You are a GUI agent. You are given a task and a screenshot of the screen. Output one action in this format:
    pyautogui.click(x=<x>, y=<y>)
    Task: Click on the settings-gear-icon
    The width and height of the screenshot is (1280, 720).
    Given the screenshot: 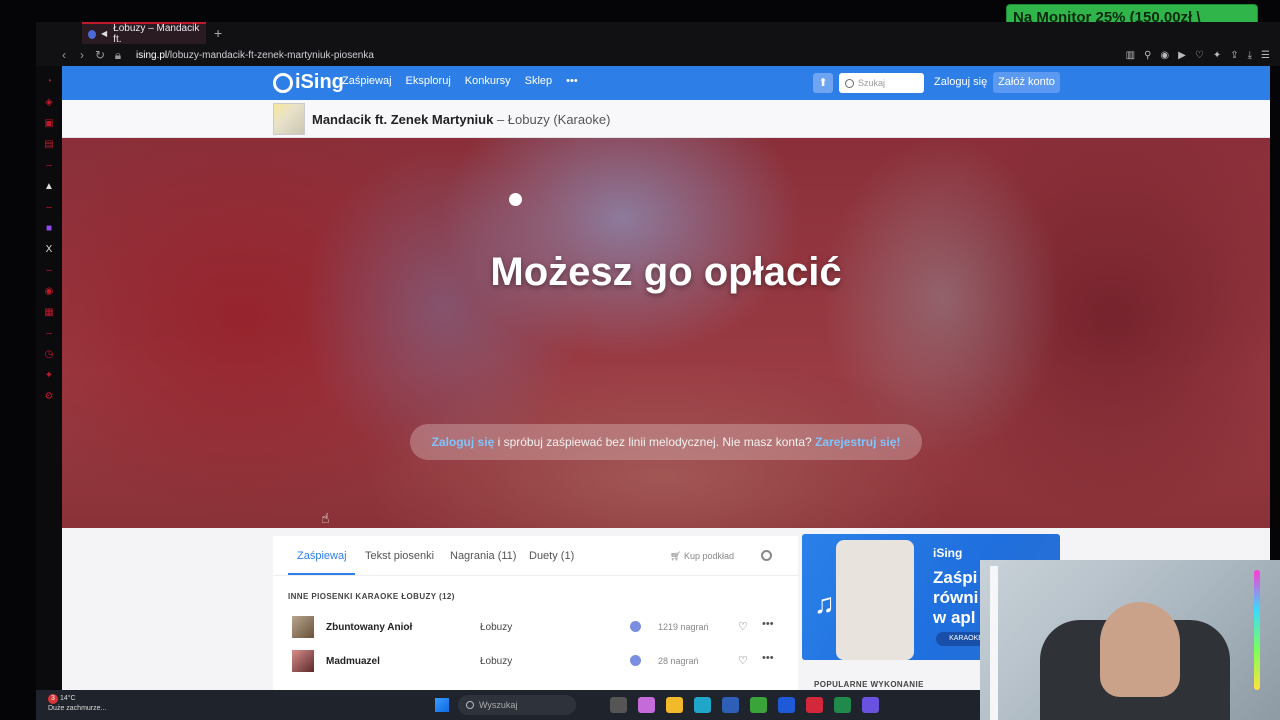 What is the action you would take?
    pyautogui.click(x=766, y=555)
    